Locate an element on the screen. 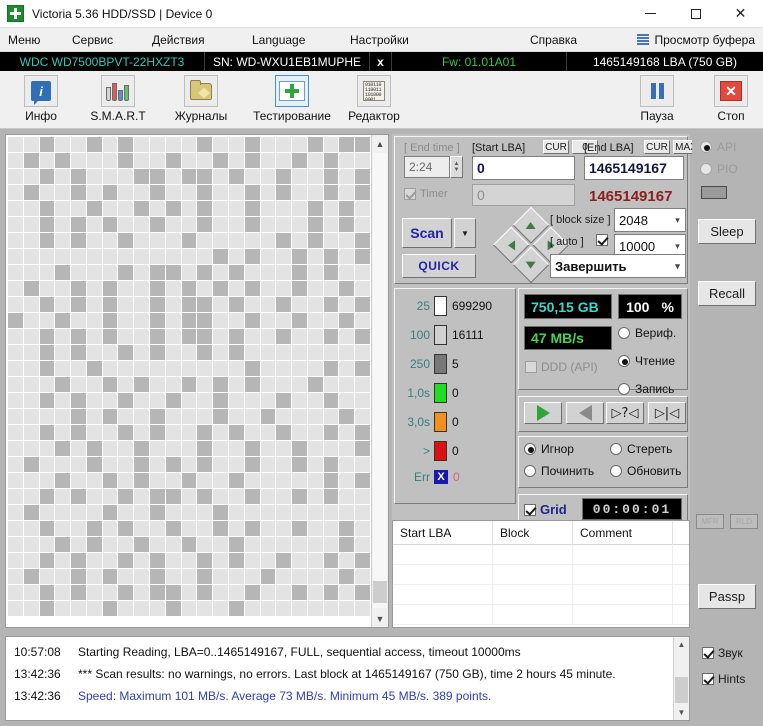 The image size is (763, 726). seek-query-button: ▷?◁ is located at coordinates (625, 413).